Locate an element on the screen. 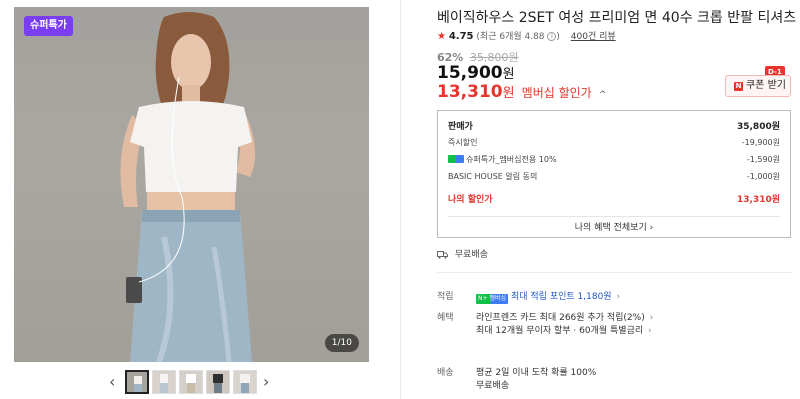  next-thumb-arrow-icon: › is located at coordinates (266, 381).